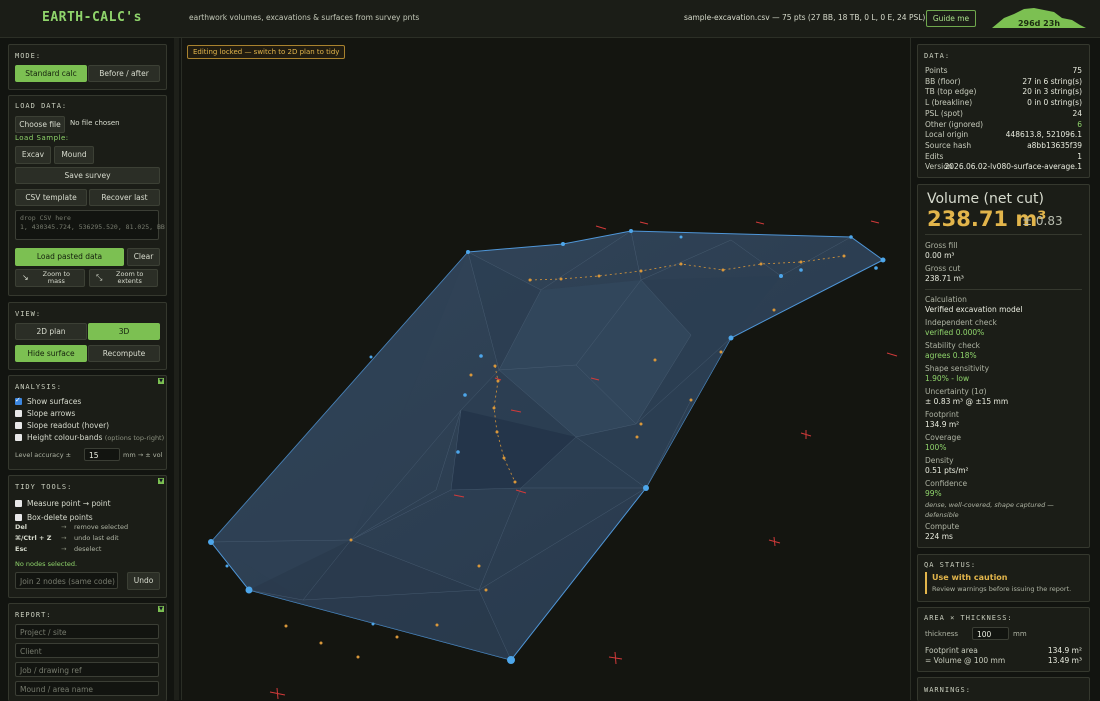 This screenshot has width=1100, height=701. Describe the element at coordinates (143, 257) in the screenshot. I see `clear-button: Clear` at that location.